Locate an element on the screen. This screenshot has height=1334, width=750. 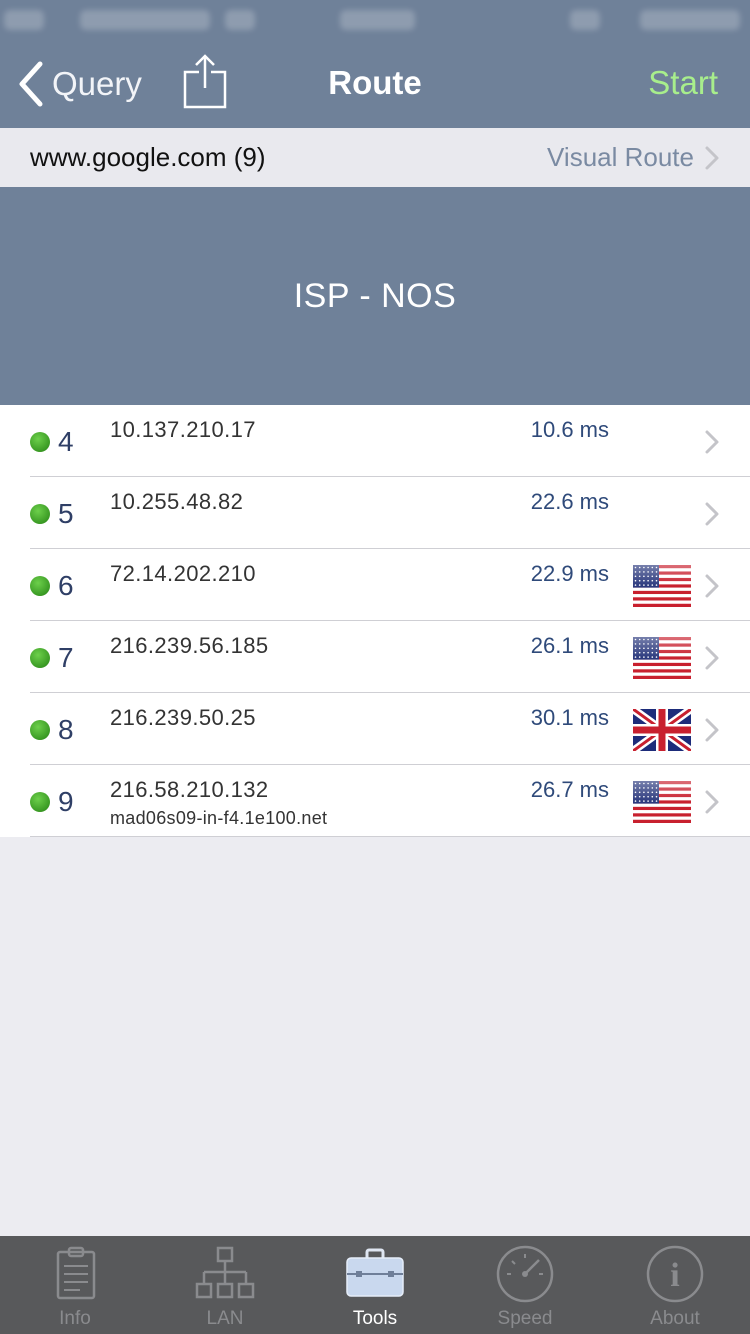
hop-number: 4 is located at coordinates (66, 441).